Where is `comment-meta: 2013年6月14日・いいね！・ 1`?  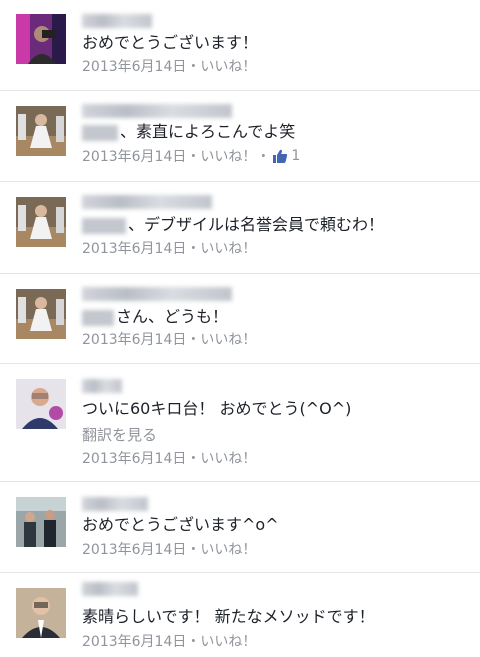
comment-meta: 2013年6月14日・いいね！・ 1 is located at coordinates (191, 156).